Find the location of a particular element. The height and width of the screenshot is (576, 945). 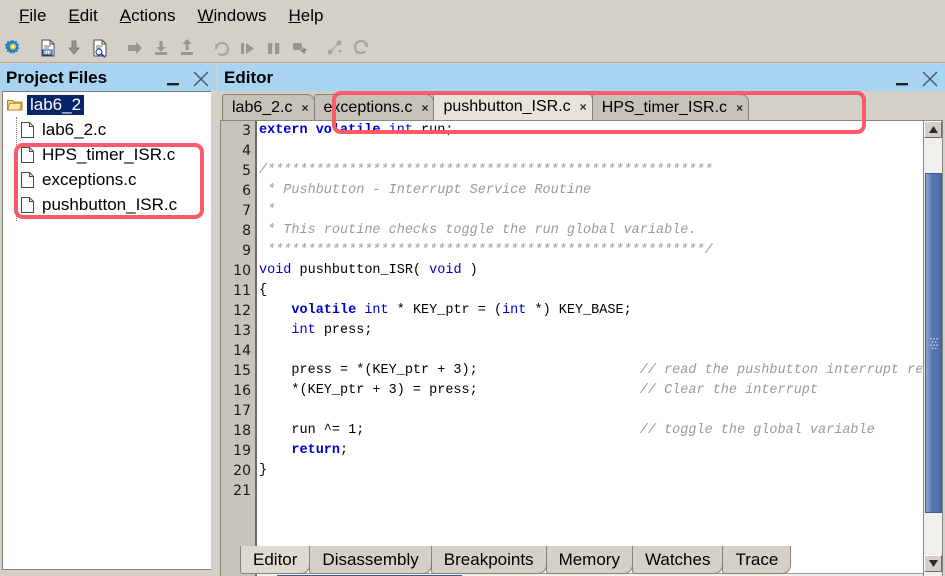

line-number: 6 is located at coordinates (246, 191).